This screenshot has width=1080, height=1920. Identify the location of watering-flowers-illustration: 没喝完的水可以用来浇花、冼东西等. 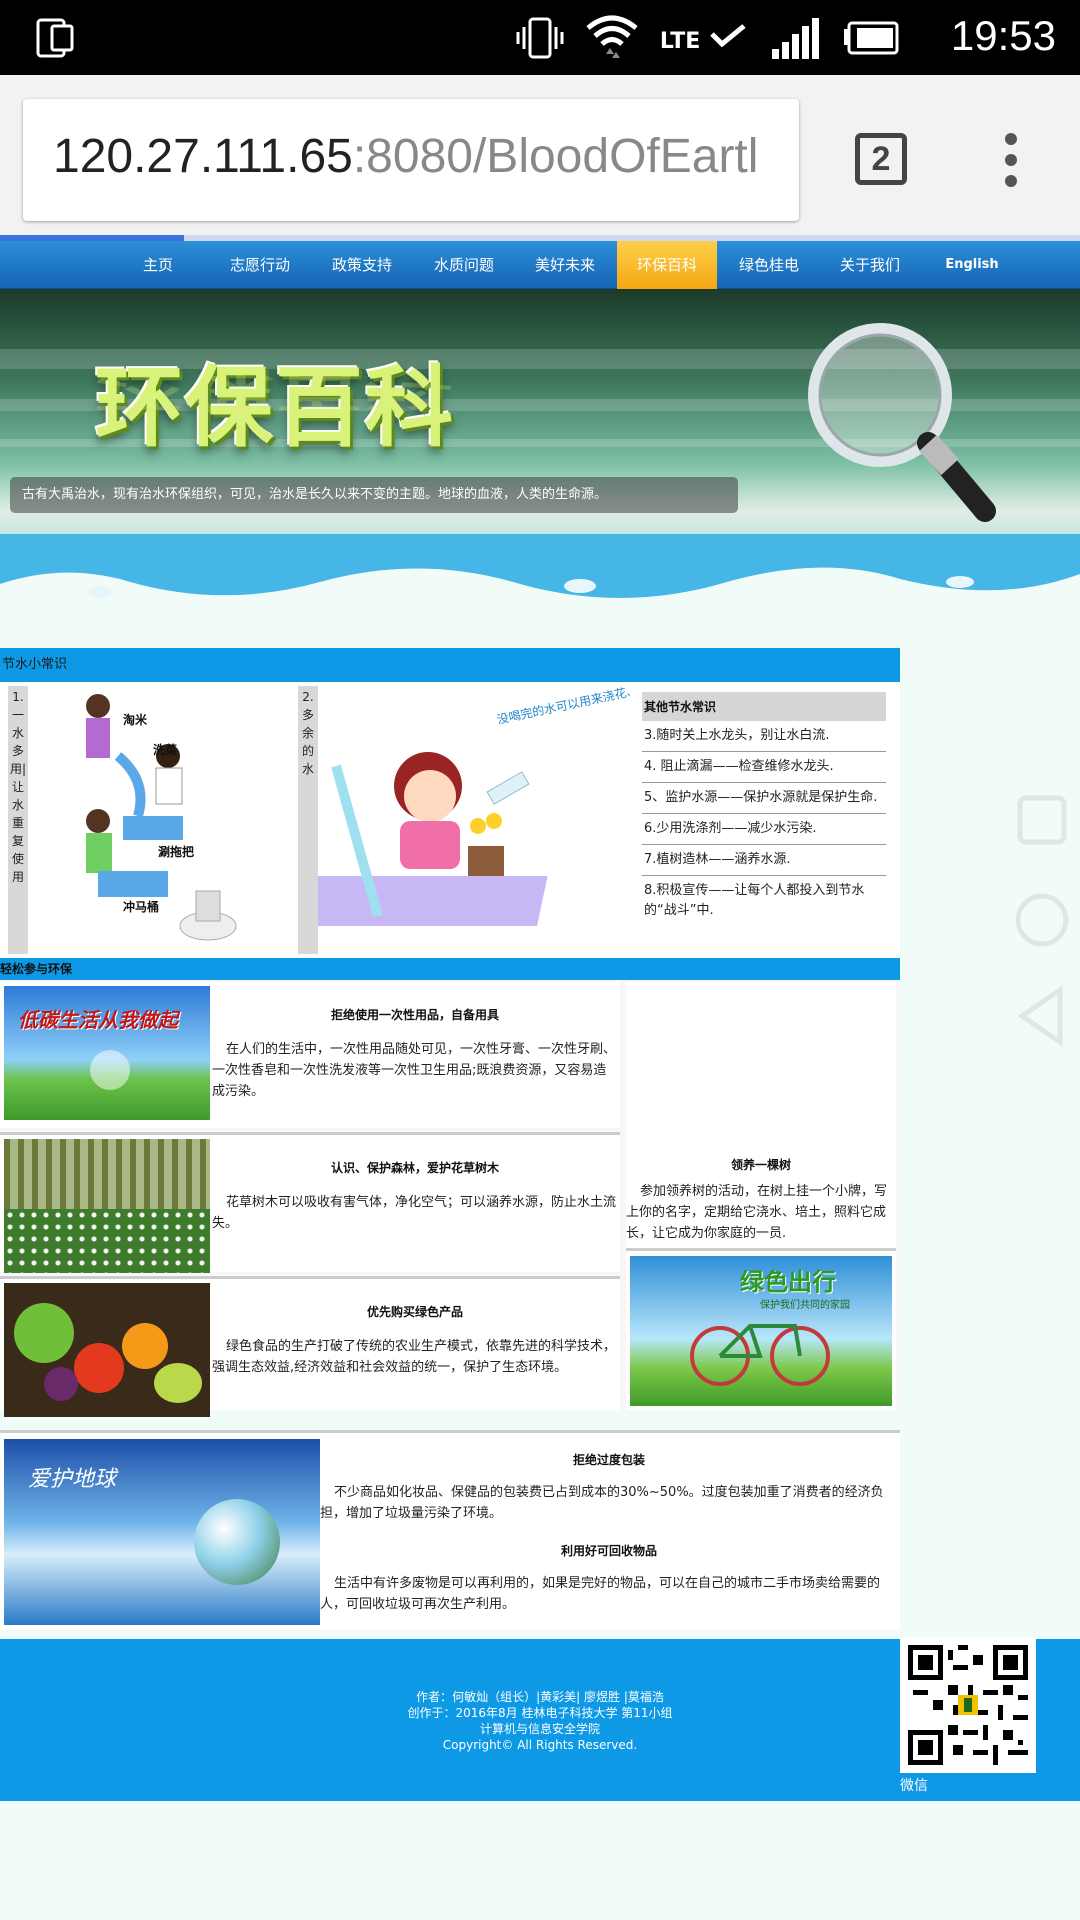
(496, 813).